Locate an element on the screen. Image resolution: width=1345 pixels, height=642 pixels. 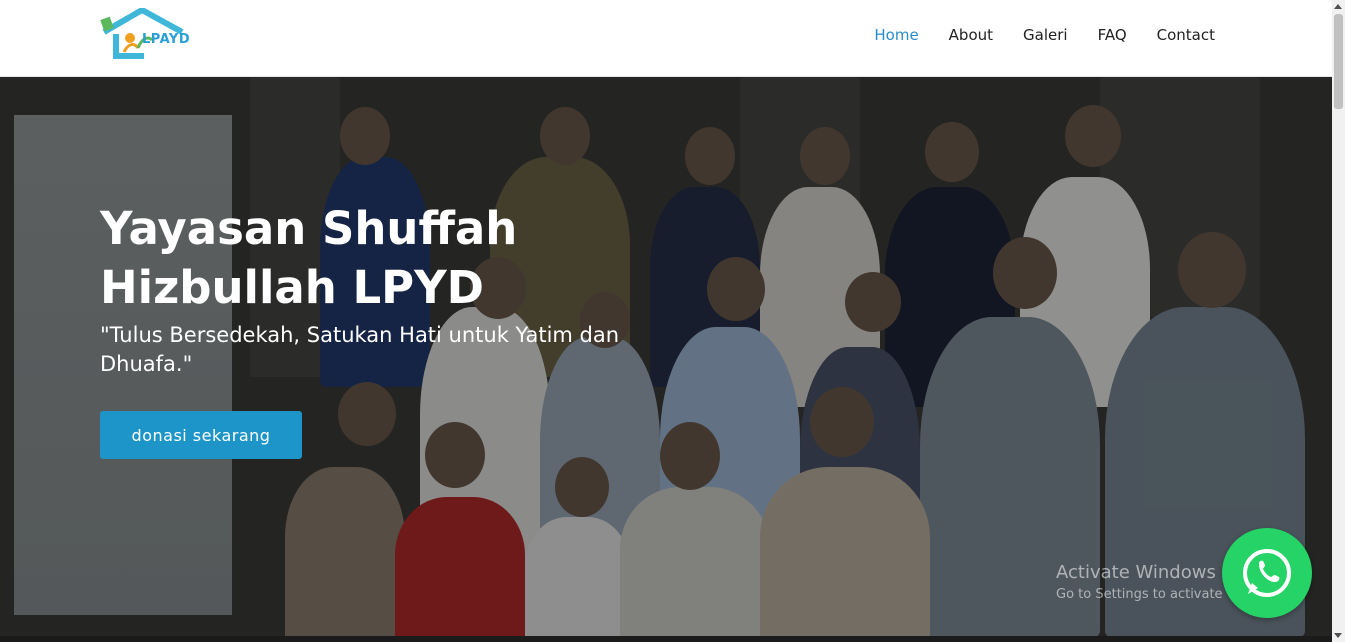
site-logo: LPAYD is located at coordinates (150, 33).